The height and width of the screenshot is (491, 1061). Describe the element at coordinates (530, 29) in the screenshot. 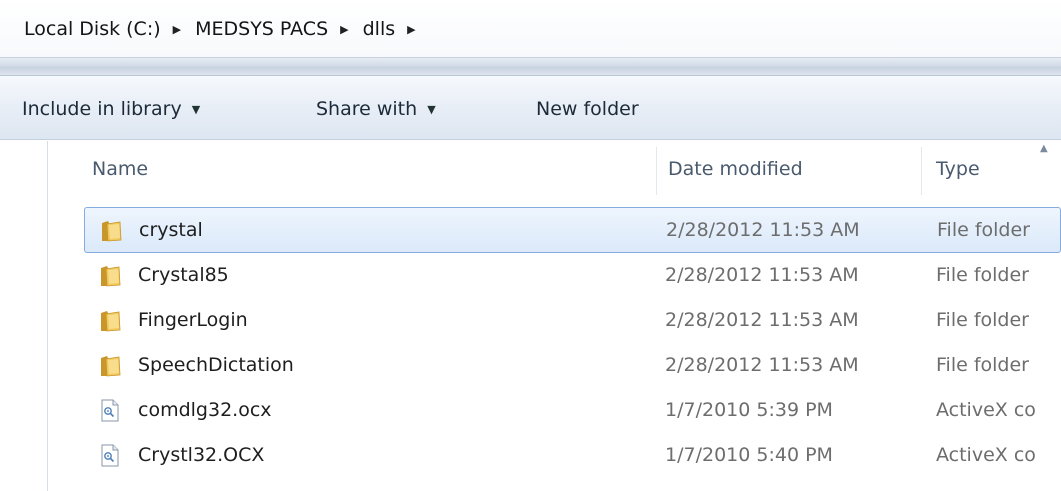

I see `address-bar: Local Disk (C:) ▶ MEDSYS PACS ▶ dlls ▶` at that location.